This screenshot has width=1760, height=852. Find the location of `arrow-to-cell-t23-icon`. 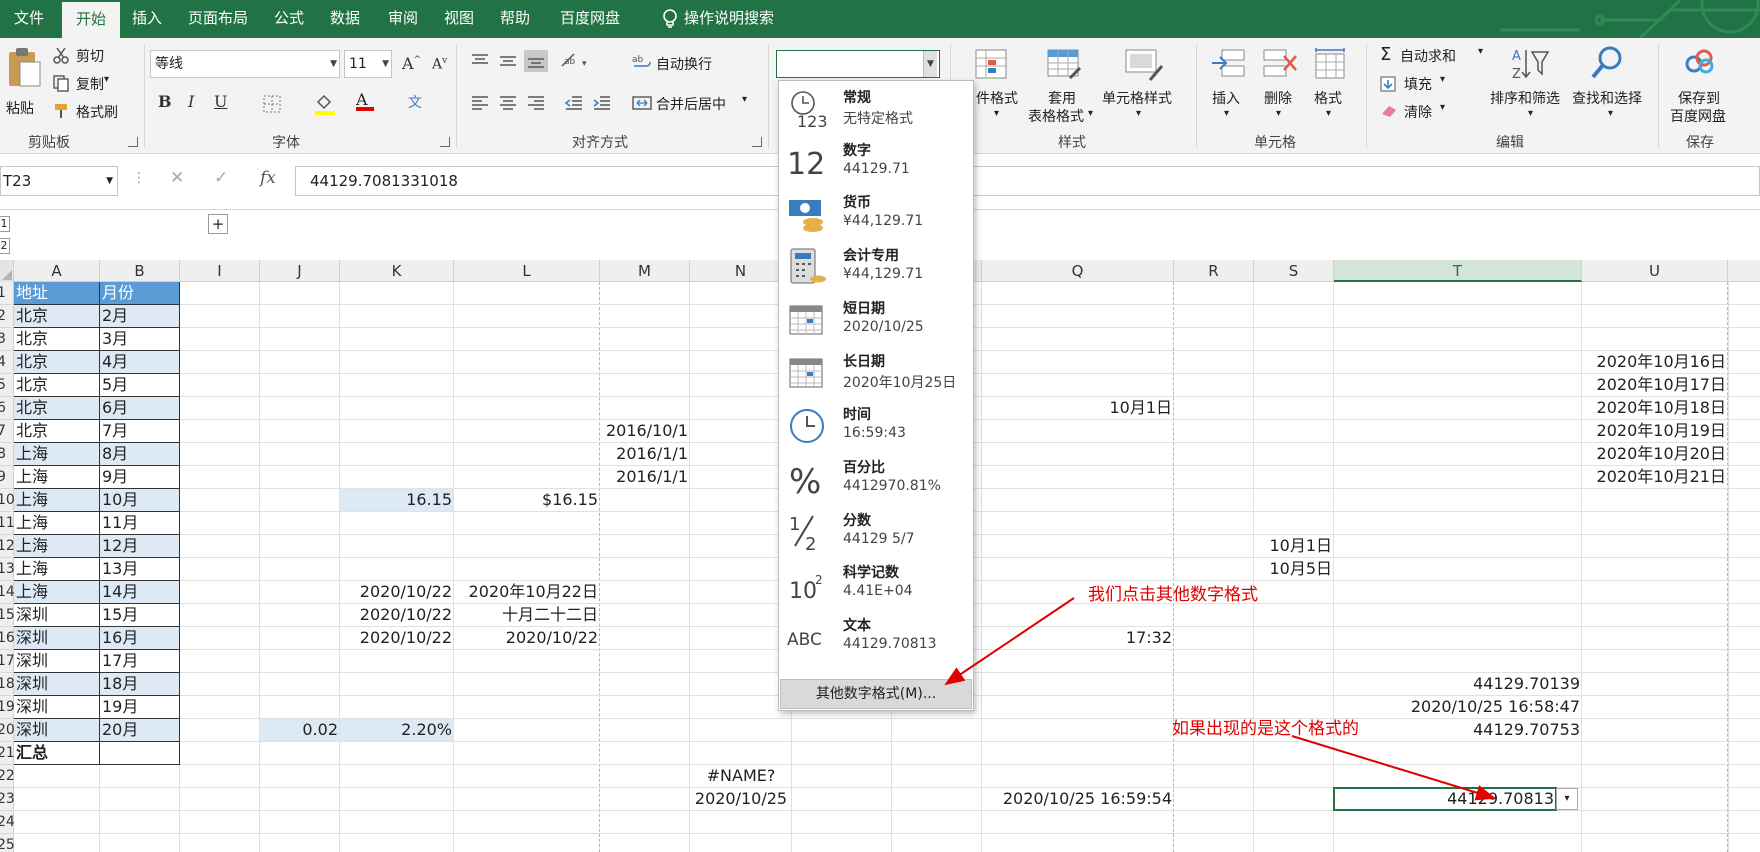

arrow-to-cell-t23-icon is located at coordinates (1393, 768).